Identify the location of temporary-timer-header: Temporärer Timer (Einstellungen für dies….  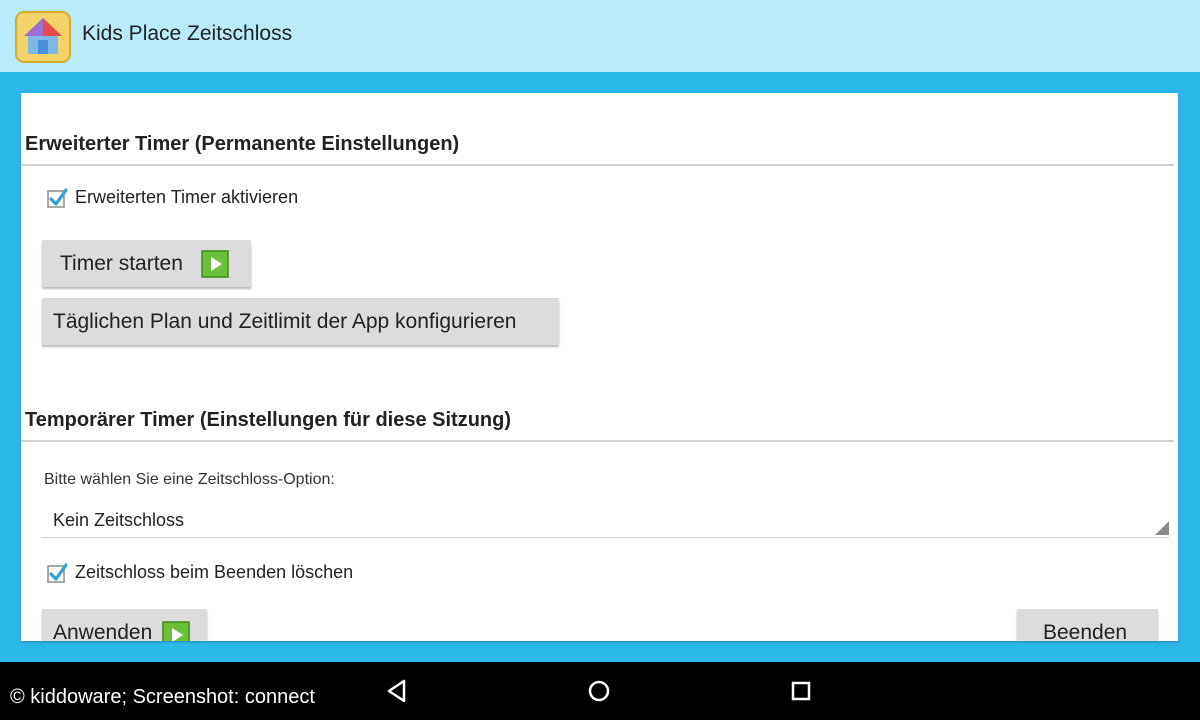
(268, 420).